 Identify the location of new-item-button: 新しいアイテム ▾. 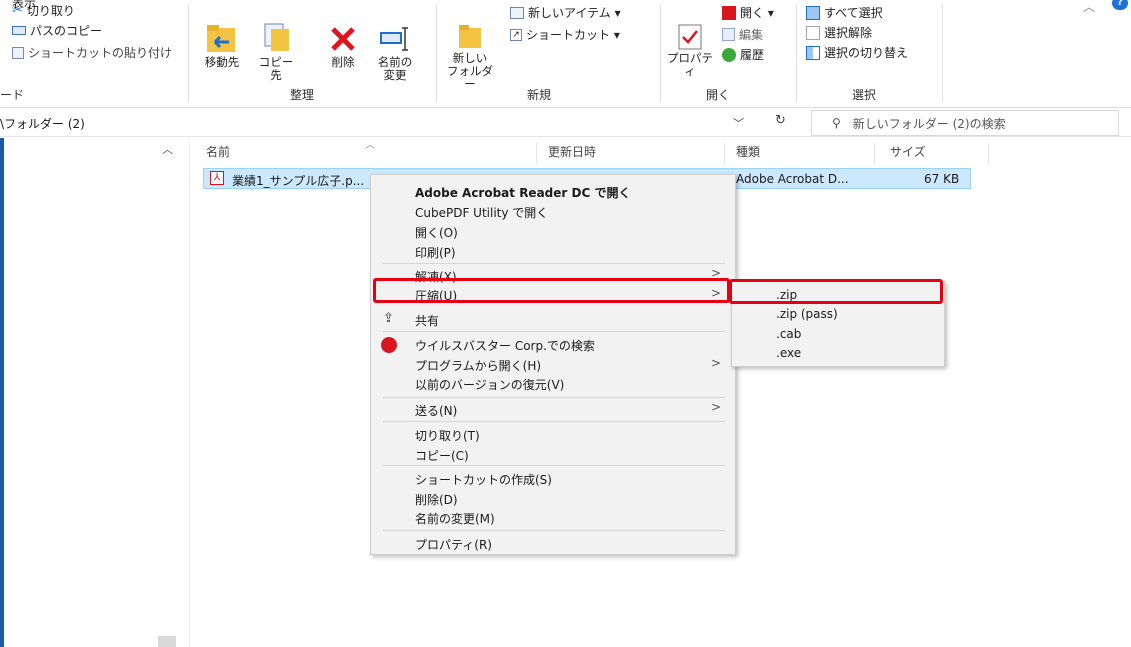
(565, 12).